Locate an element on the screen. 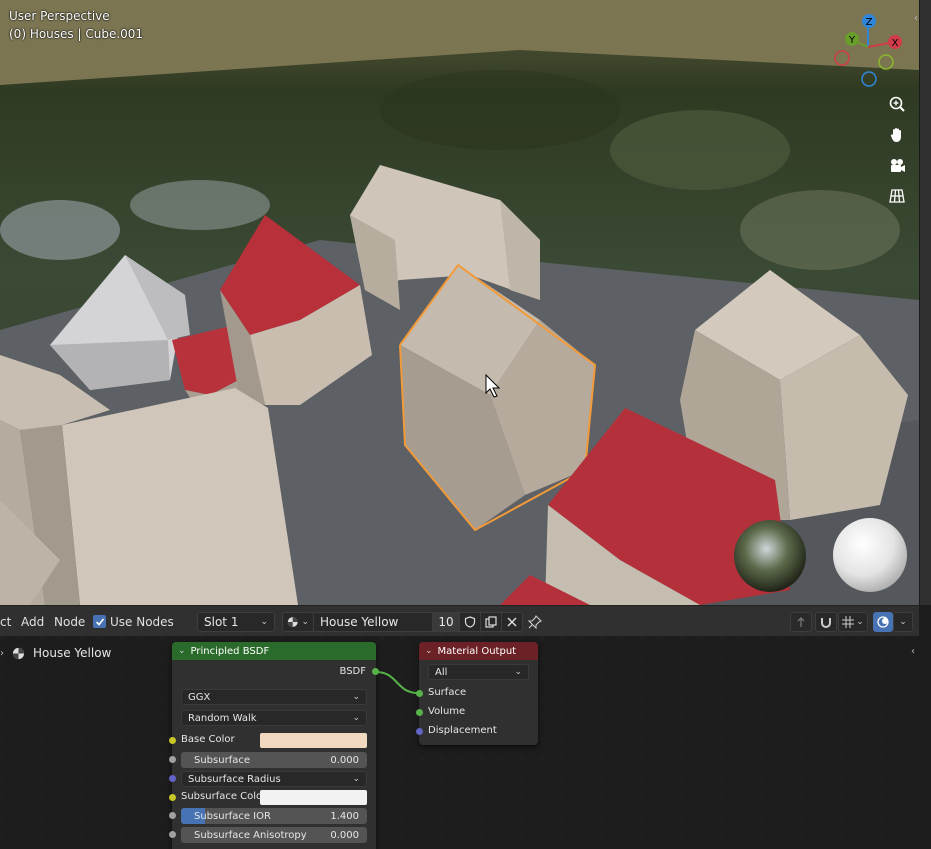  gizmo-x-label: X is located at coordinates (895, 43).